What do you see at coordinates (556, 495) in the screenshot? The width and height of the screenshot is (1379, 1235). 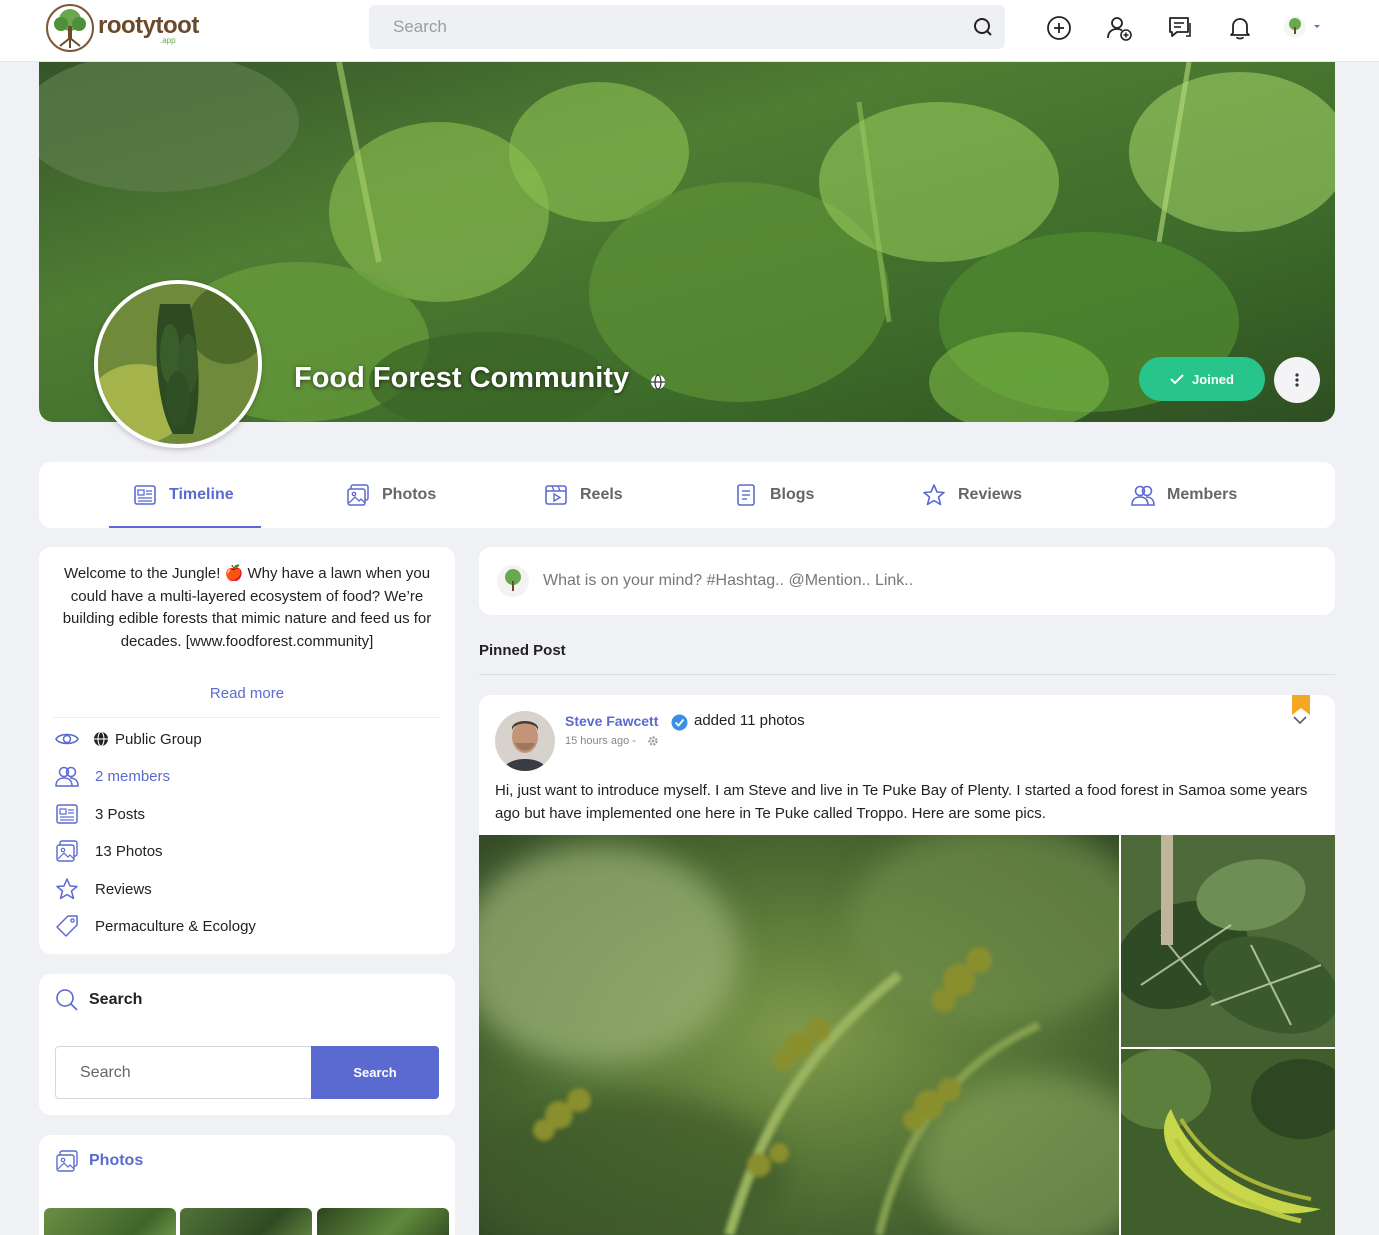 I see `video-icon` at bounding box center [556, 495].